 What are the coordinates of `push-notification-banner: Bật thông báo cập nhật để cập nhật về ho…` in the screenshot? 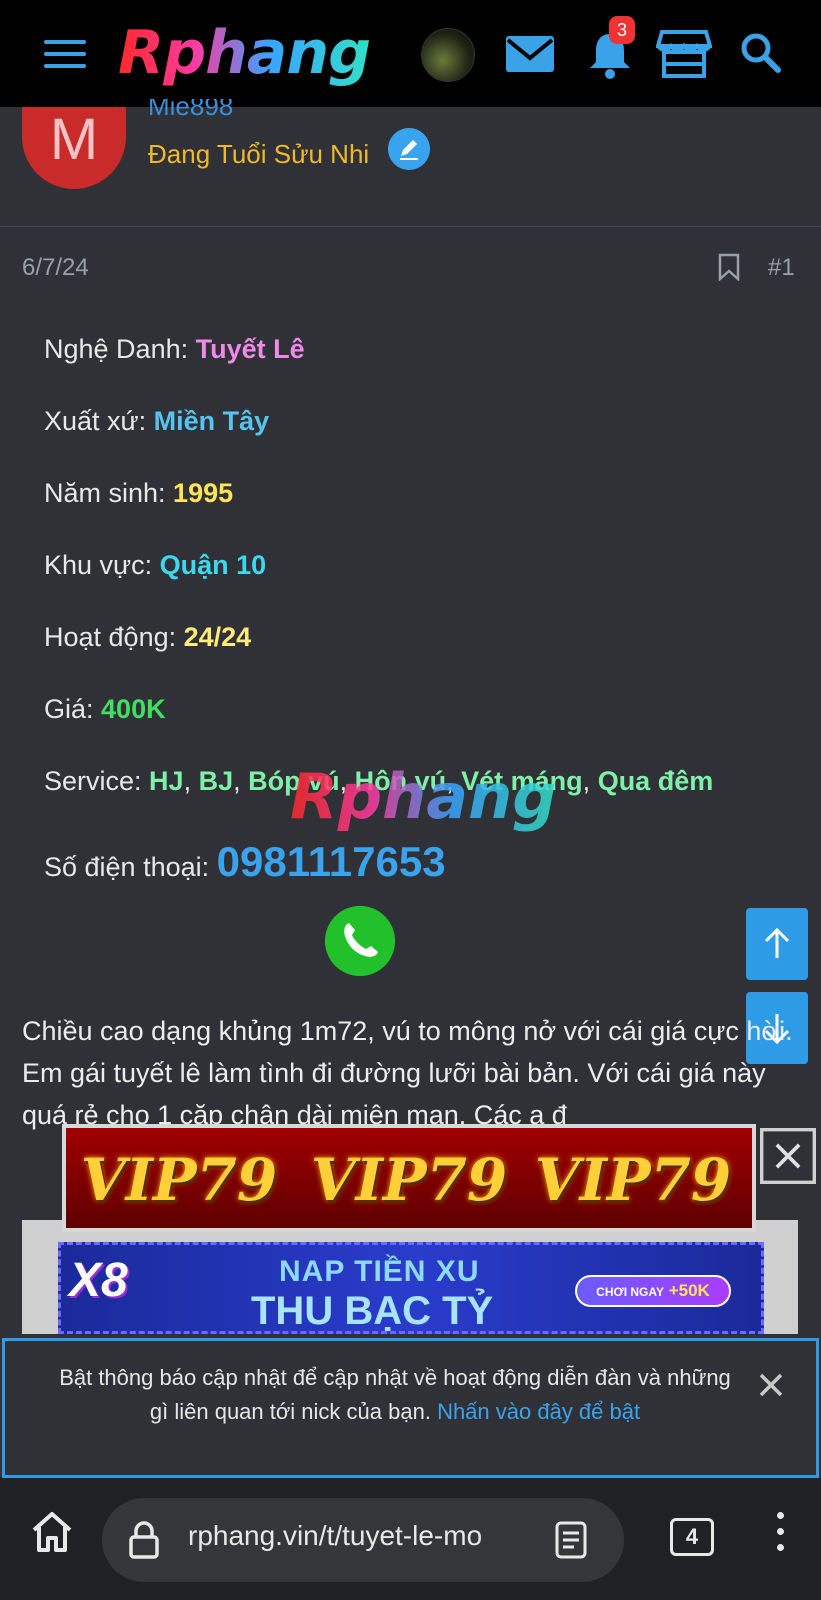 It's located at (410, 1408).